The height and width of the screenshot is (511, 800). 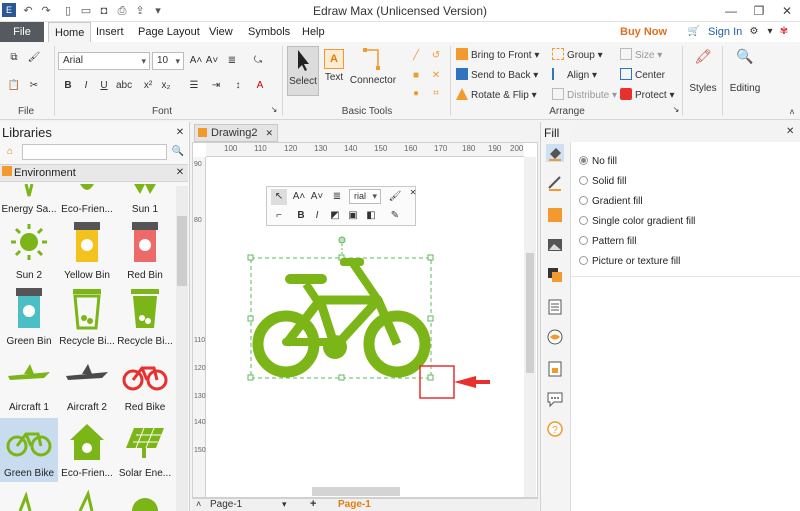 I want to click on tab-help: Help, so click(x=313, y=32).